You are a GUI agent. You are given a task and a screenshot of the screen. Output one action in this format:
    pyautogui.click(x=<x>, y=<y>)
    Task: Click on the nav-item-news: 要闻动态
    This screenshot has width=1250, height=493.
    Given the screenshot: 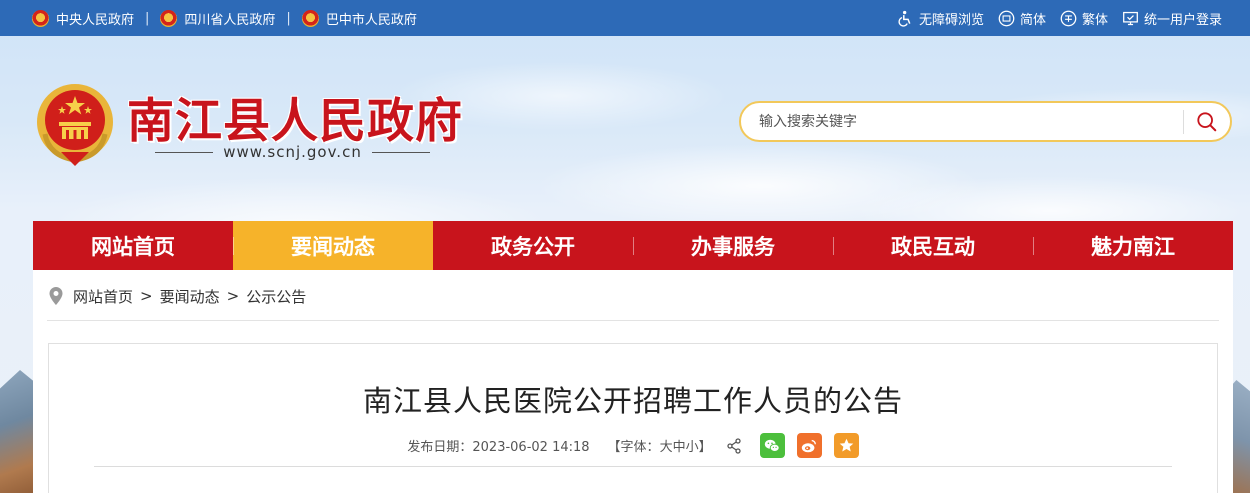 What is the action you would take?
    pyautogui.click(x=333, y=245)
    